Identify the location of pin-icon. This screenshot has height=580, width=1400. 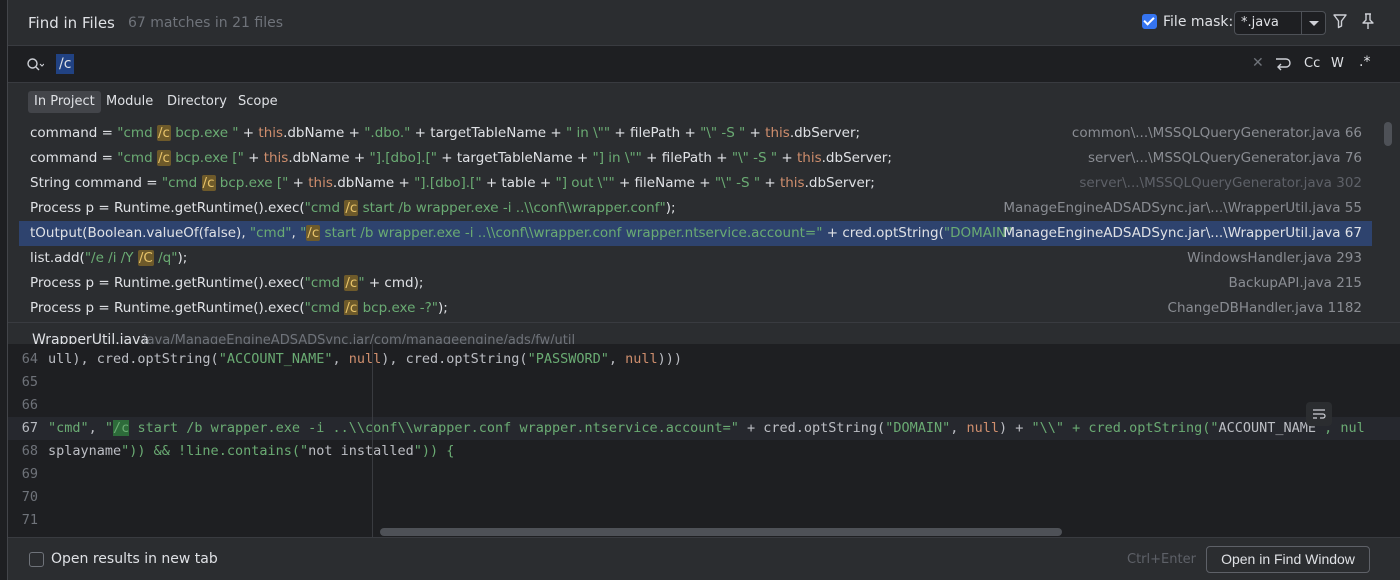
(1368, 21).